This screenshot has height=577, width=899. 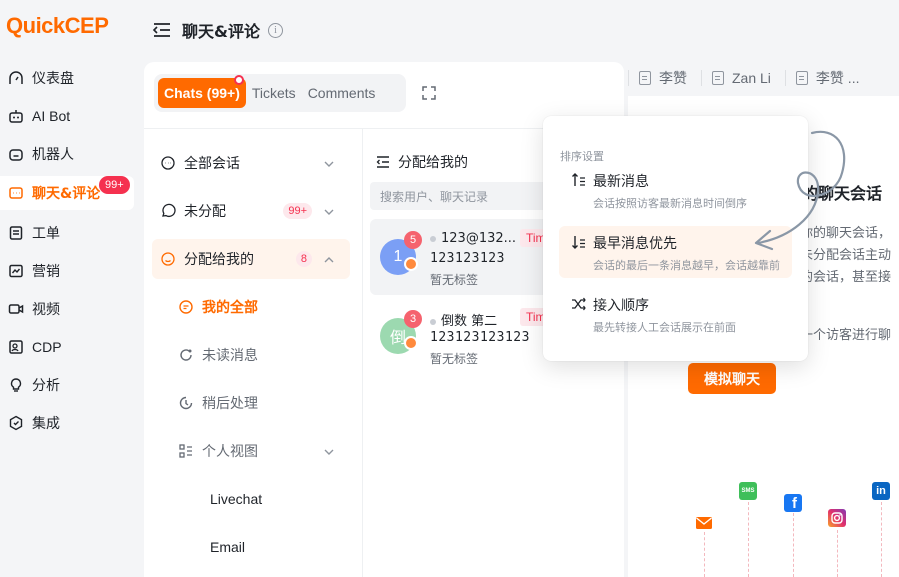 What do you see at coordinates (303, 259) in the screenshot?
I see `assigned-count: 8` at bounding box center [303, 259].